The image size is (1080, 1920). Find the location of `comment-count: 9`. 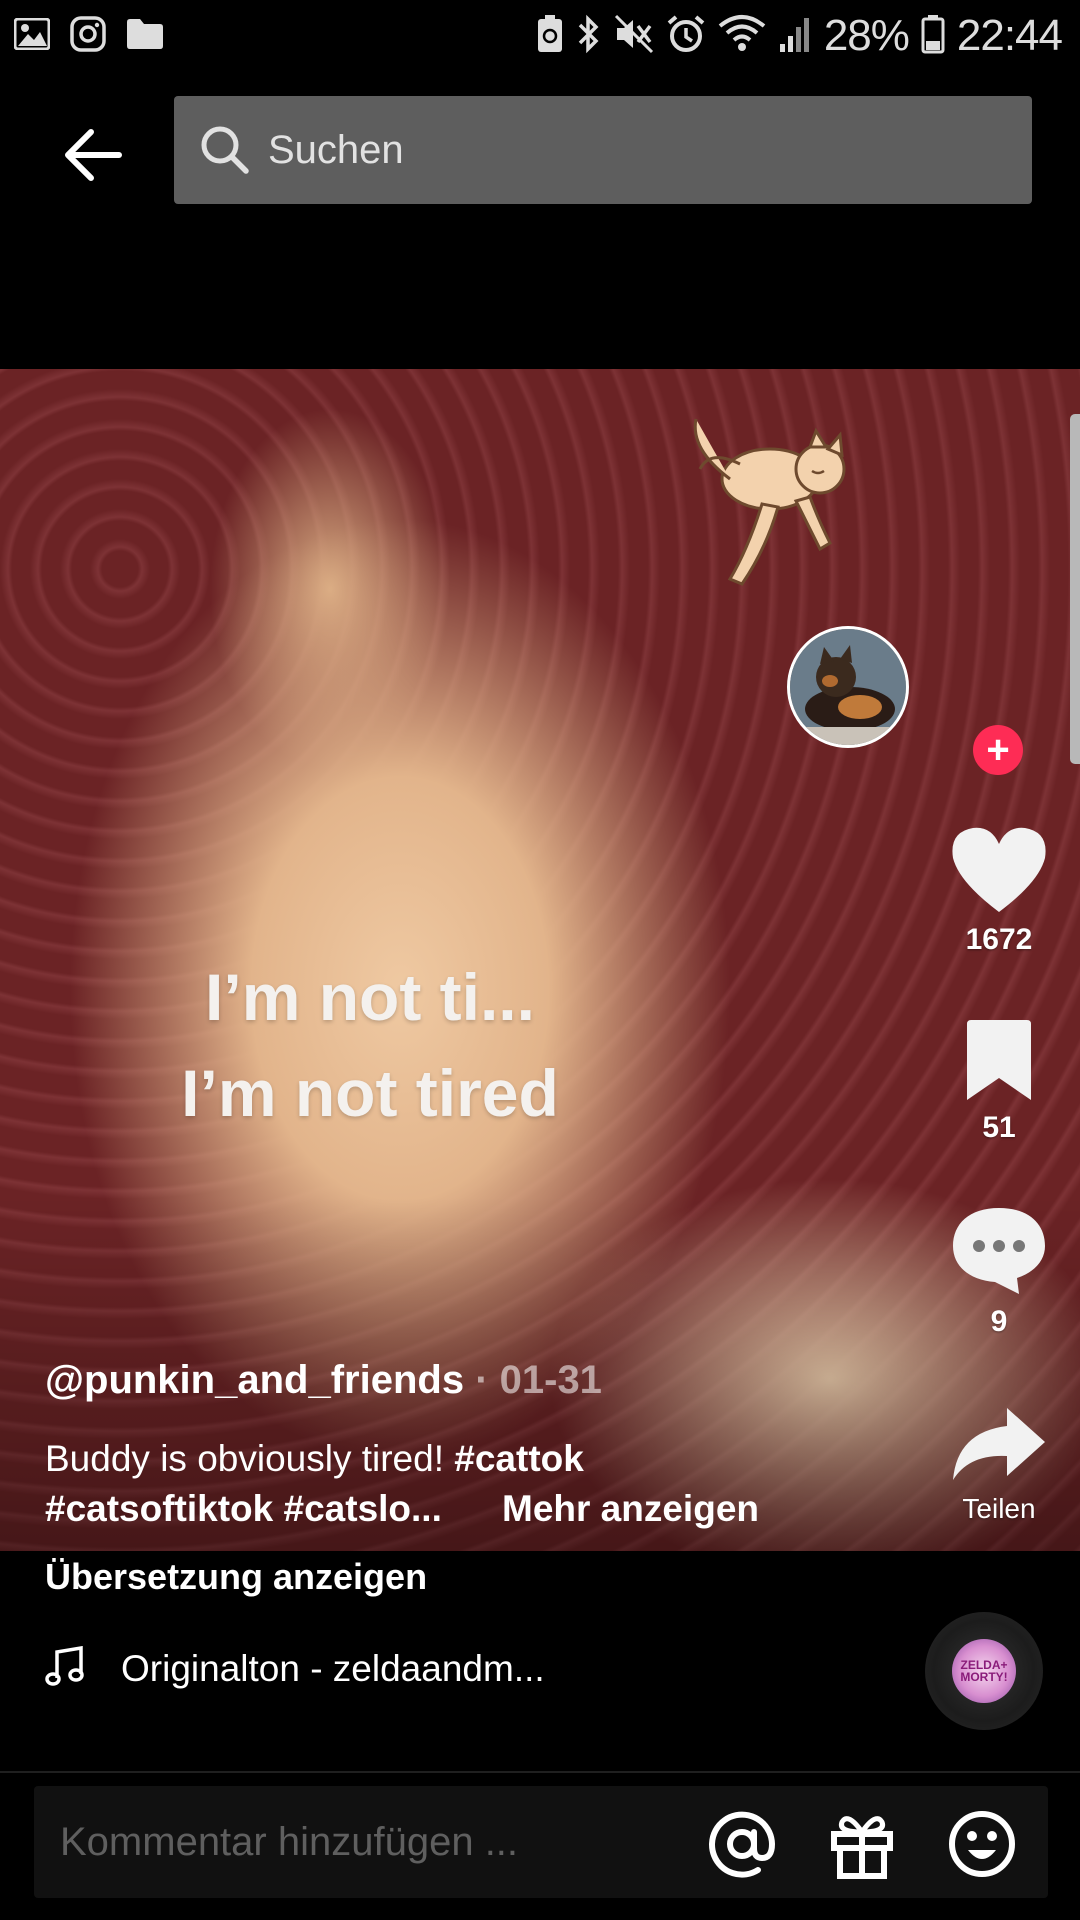

comment-count: 9 is located at coordinates (999, 1321).